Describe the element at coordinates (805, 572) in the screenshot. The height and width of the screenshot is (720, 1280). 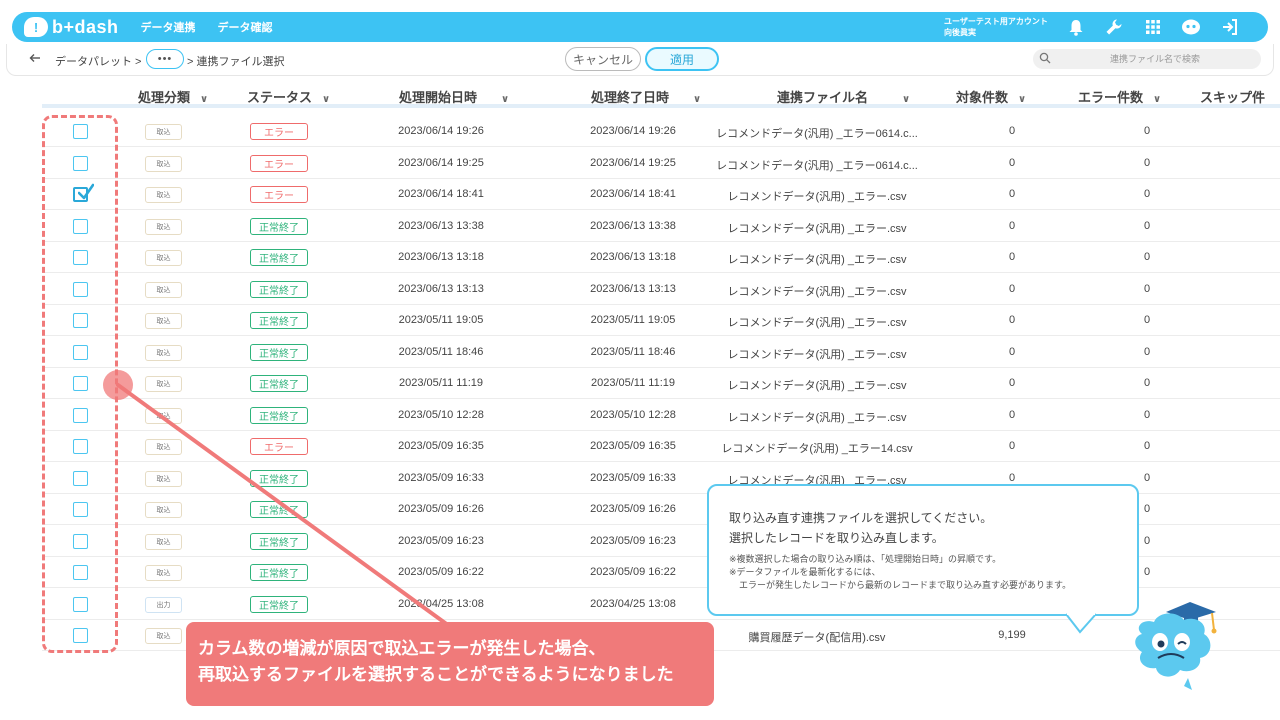
I see `bubble-note-line-2: ※データファイルを最新化するには、` at that location.